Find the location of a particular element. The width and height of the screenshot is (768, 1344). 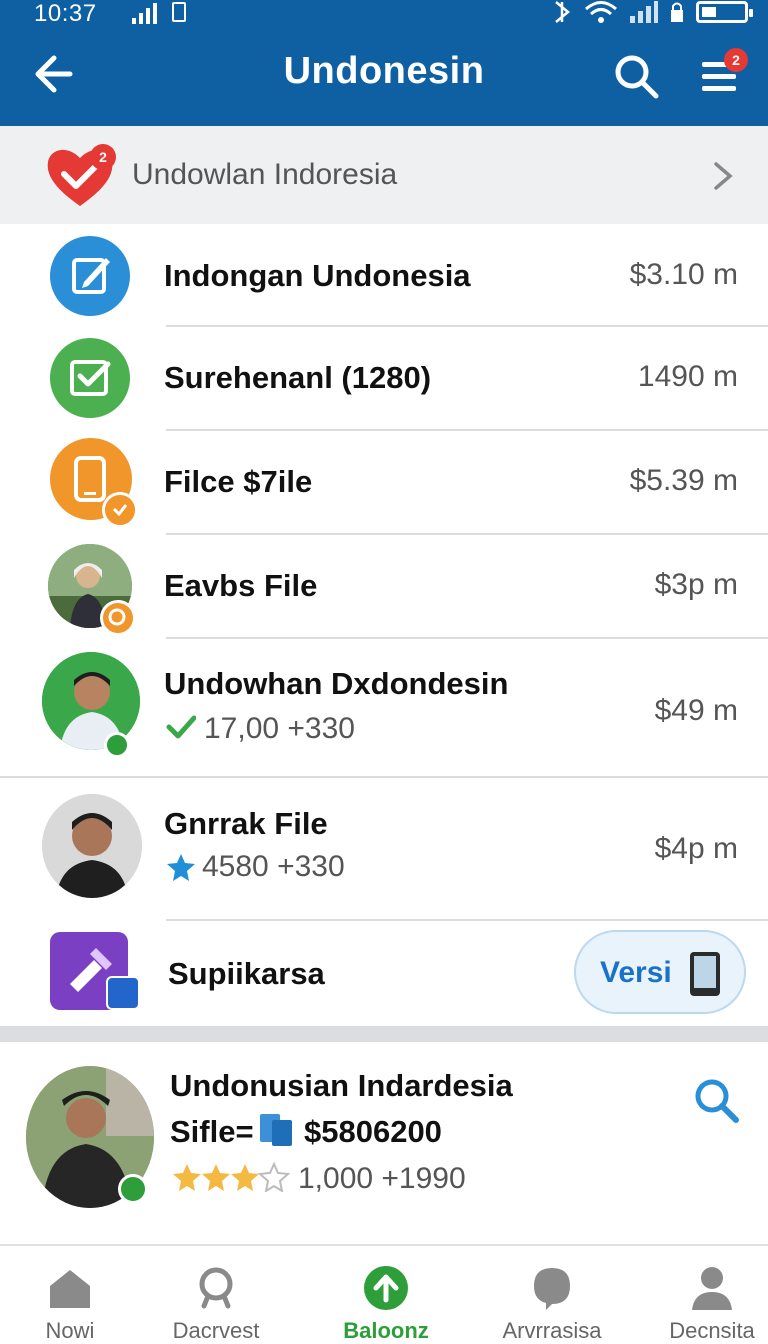

status-time: 10:37 is located at coordinates (65, 13).